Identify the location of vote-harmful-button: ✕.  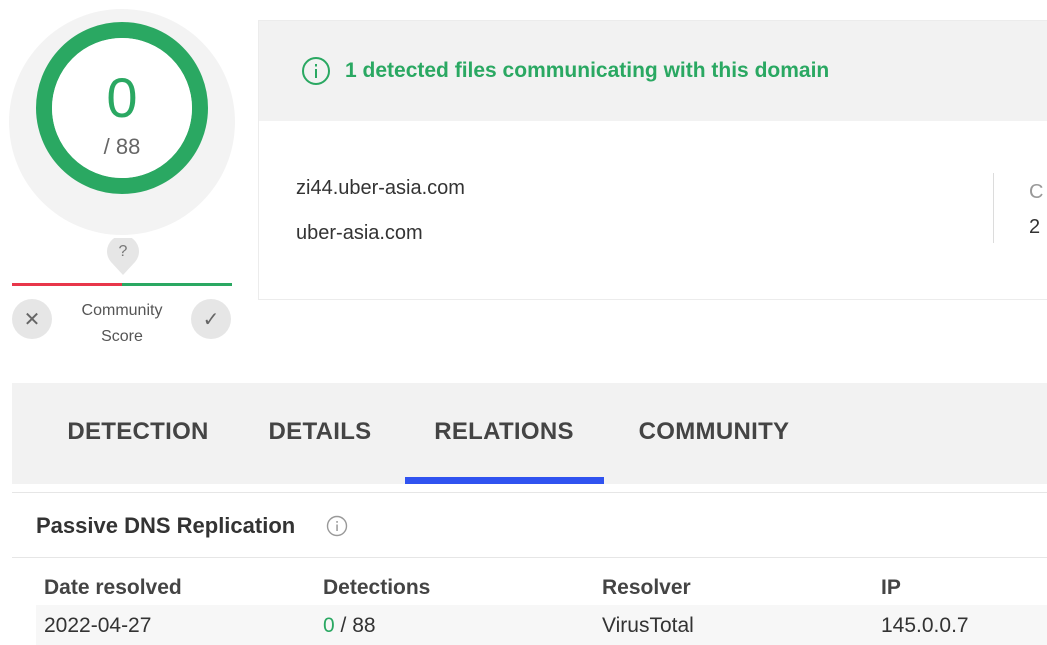
(32, 319).